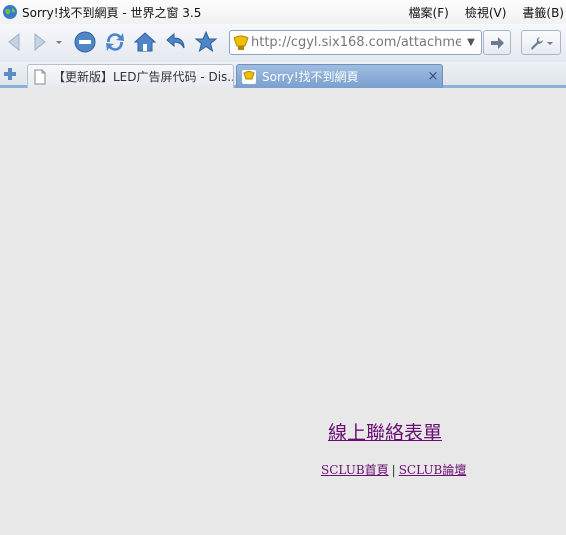  What do you see at coordinates (385, 431) in the screenshot?
I see `contact-form-link: 線上聯絡表單` at bounding box center [385, 431].